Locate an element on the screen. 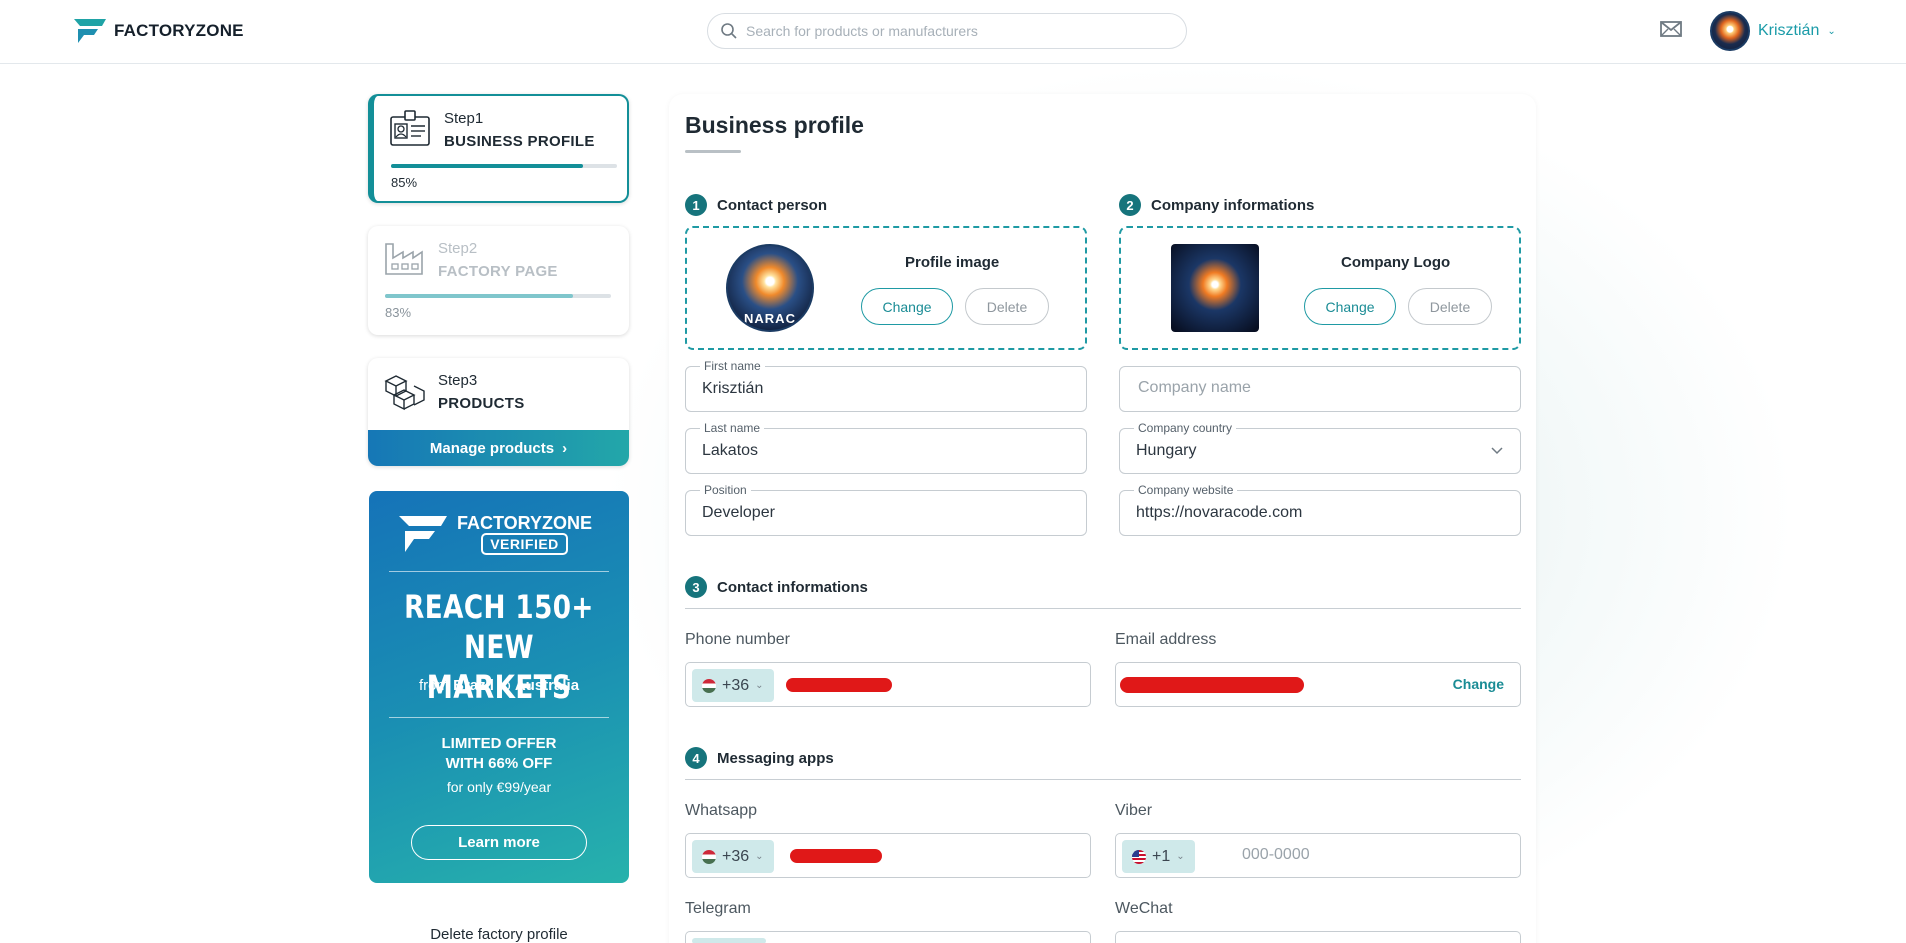 This screenshot has height=943, width=1906. step-number: Step3 is located at coordinates (458, 380).